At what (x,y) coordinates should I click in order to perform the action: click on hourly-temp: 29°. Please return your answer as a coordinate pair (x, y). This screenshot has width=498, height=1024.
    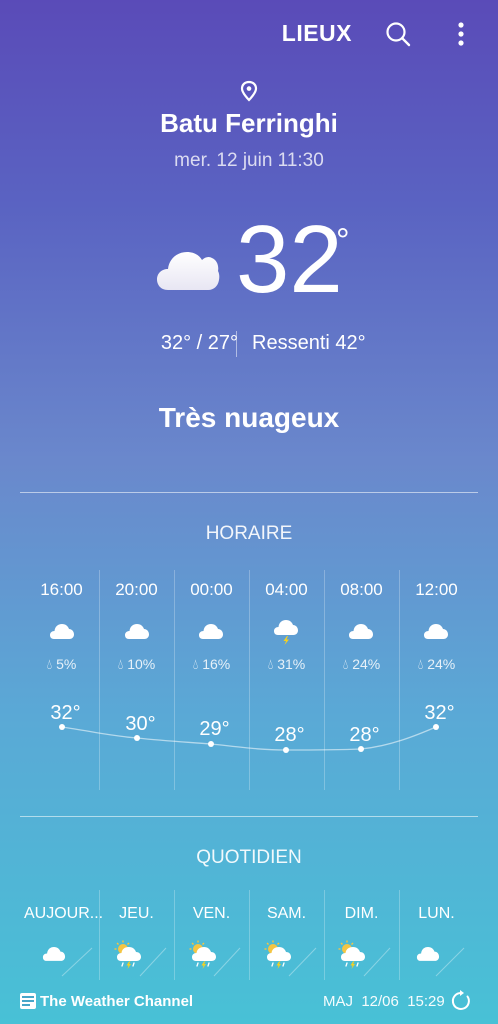
    Looking at the image, I should click on (214, 729).